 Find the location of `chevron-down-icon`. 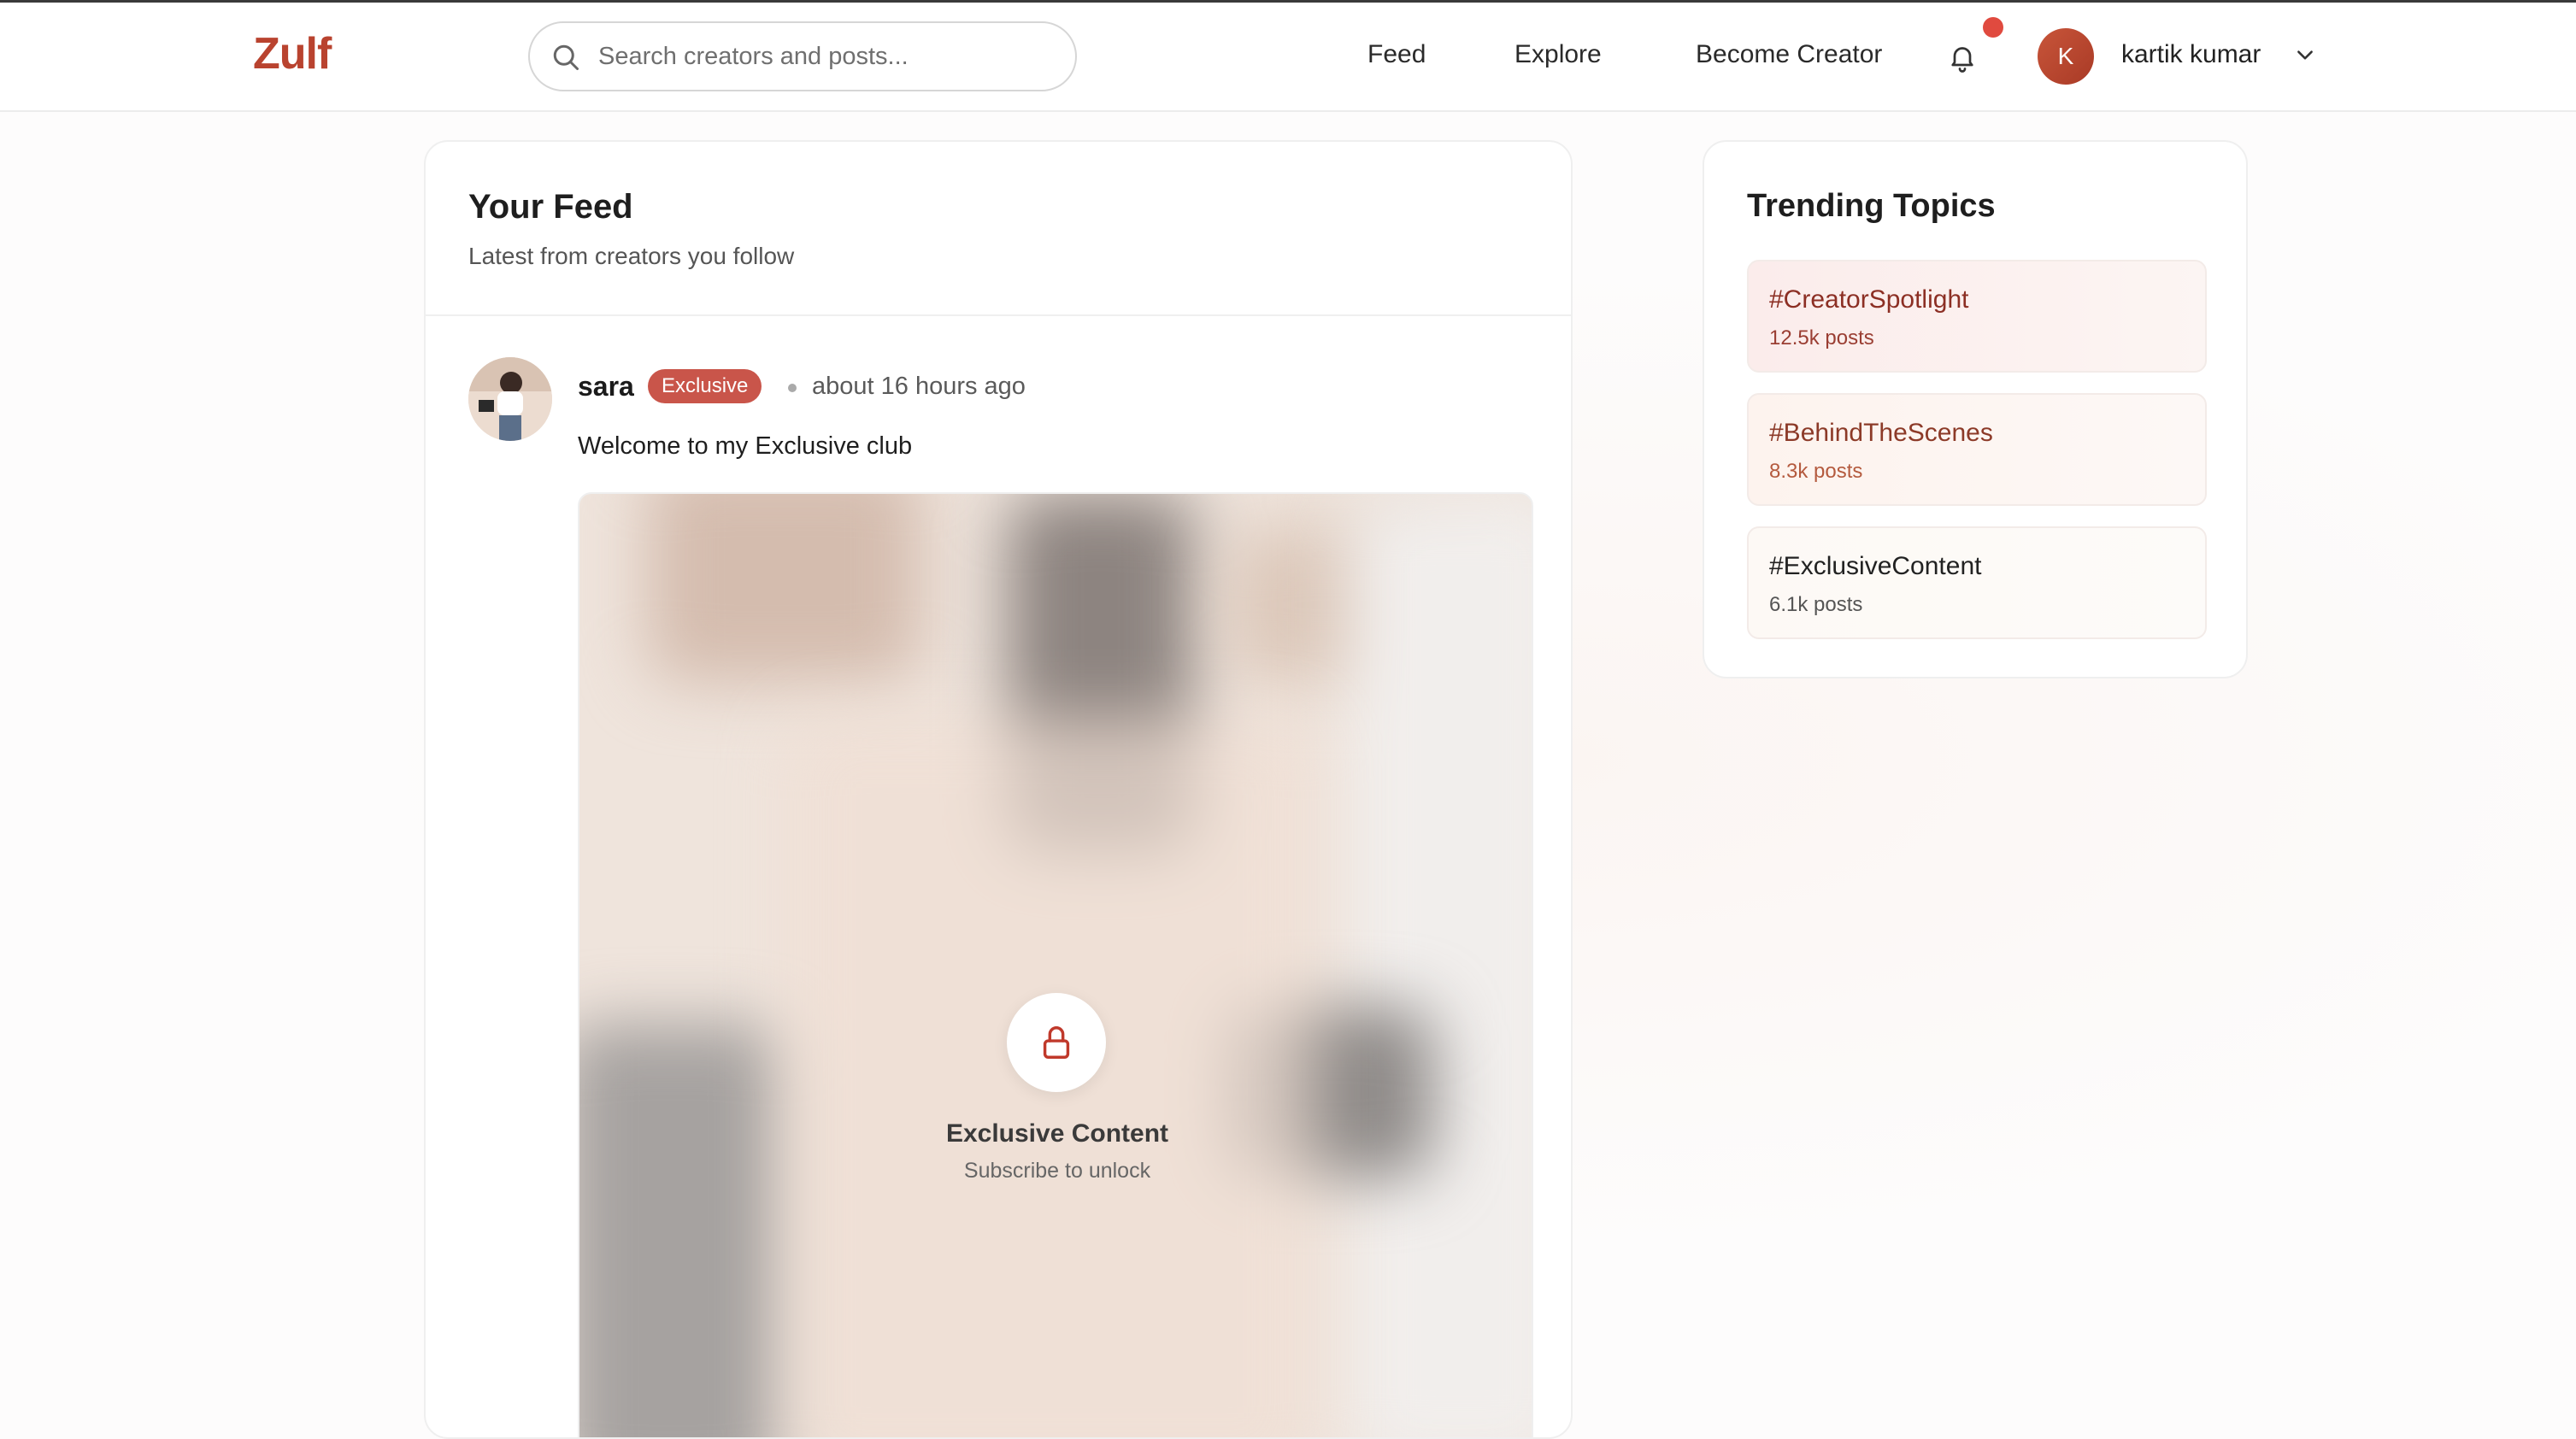

chevron-down-icon is located at coordinates (2305, 55).